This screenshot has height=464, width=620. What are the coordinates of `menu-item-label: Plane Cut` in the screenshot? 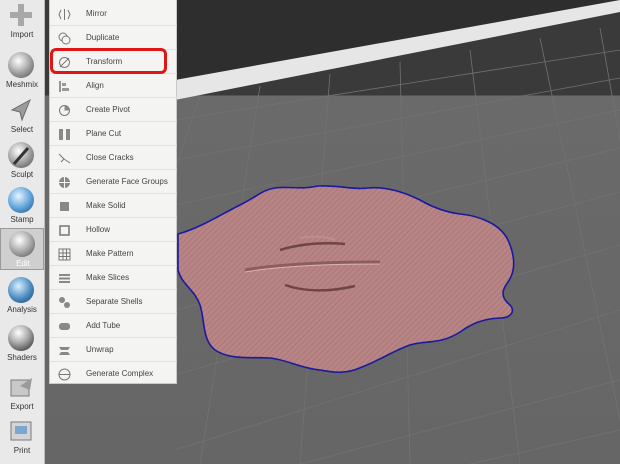 It's located at (104, 133).